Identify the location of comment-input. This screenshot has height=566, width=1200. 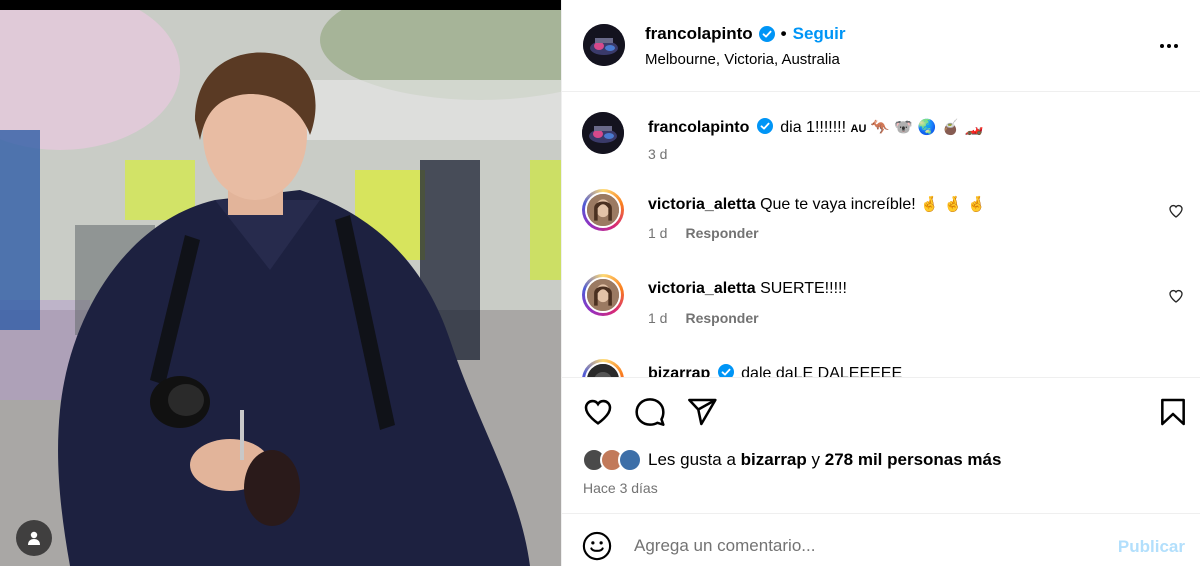
(864, 546).